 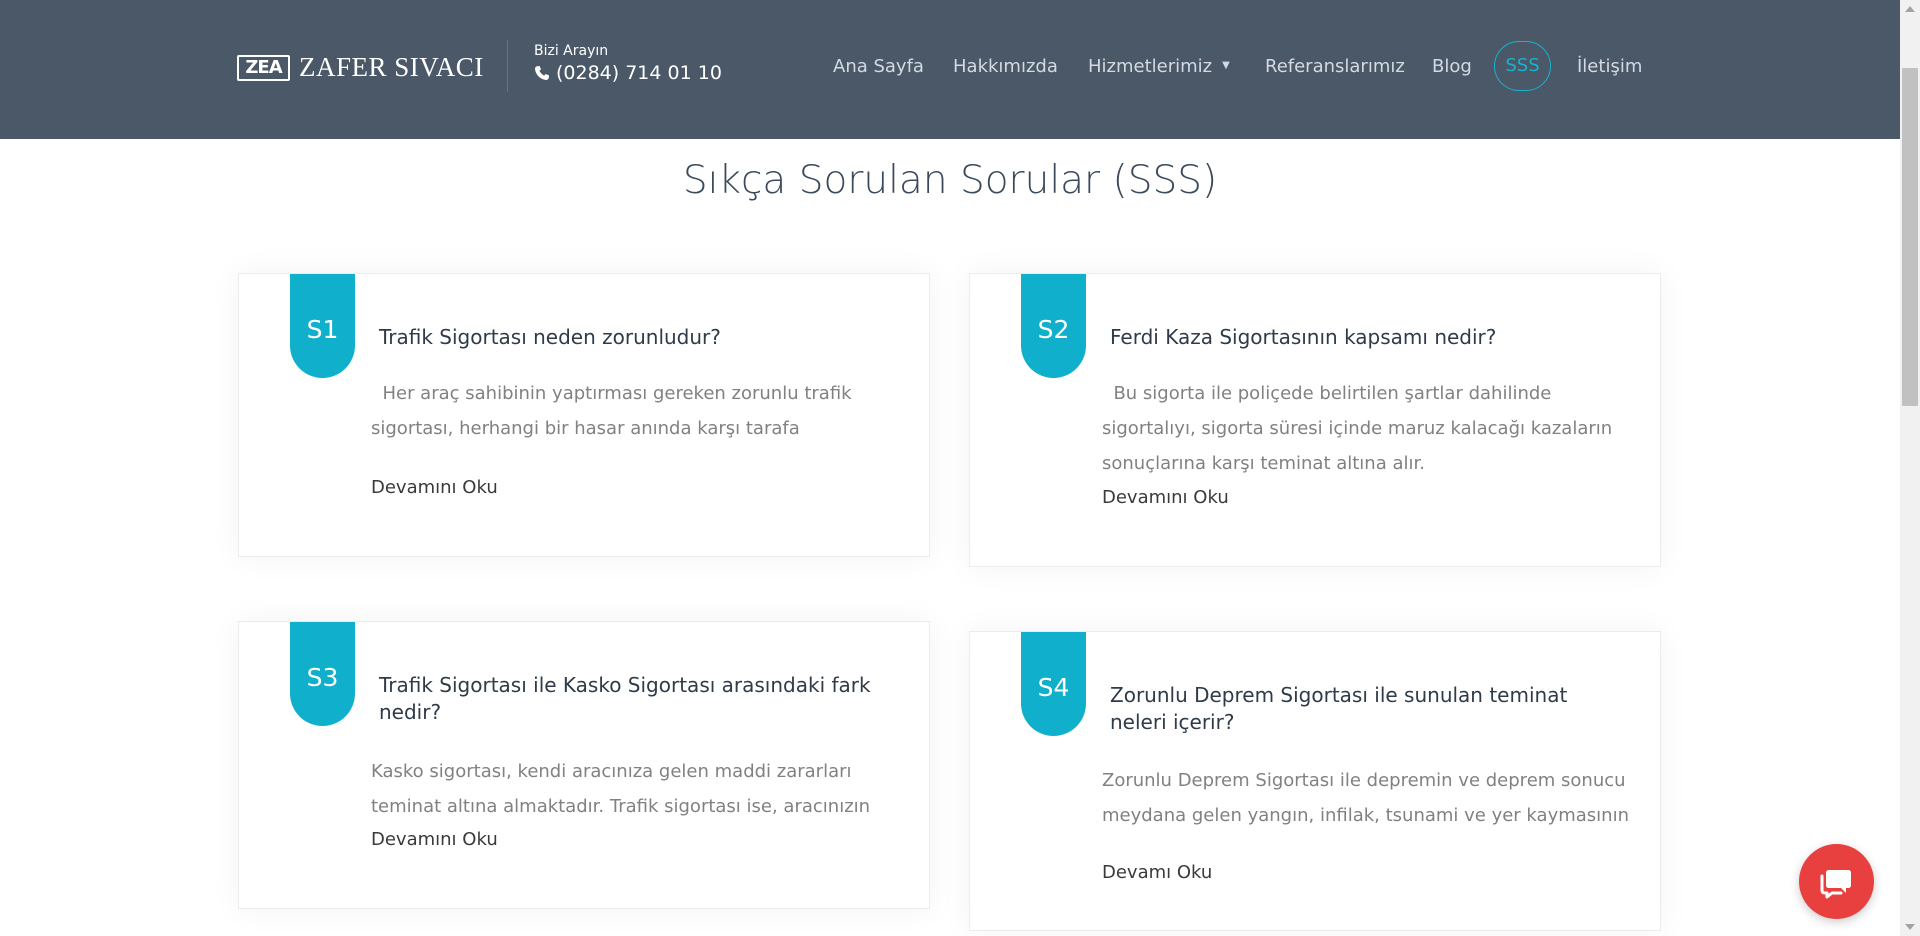 I want to click on nav-item-blog: Blog, so click(x=1452, y=66).